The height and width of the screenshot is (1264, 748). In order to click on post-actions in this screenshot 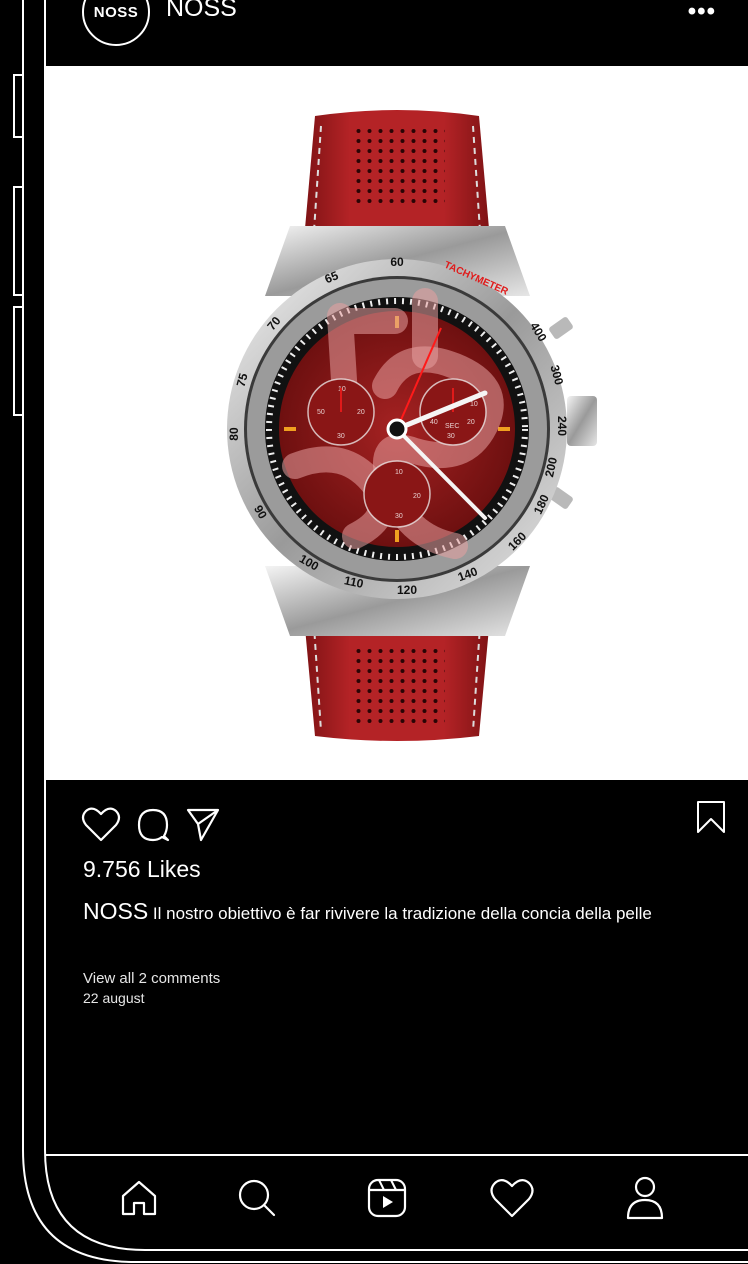, I will do `click(151, 824)`.